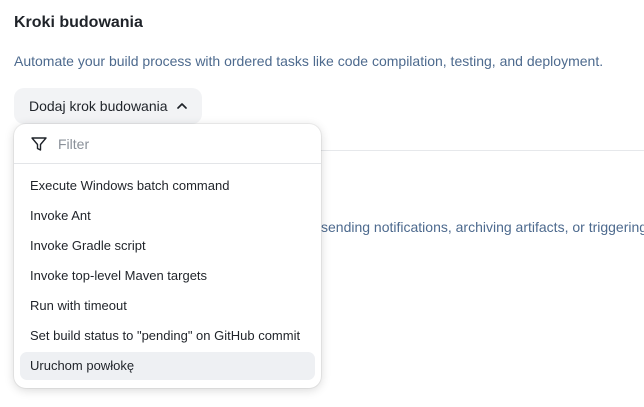 Image resolution: width=644 pixels, height=407 pixels. What do you see at coordinates (178, 143) in the screenshot?
I see `filter-input` at bounding box center [178, 143].